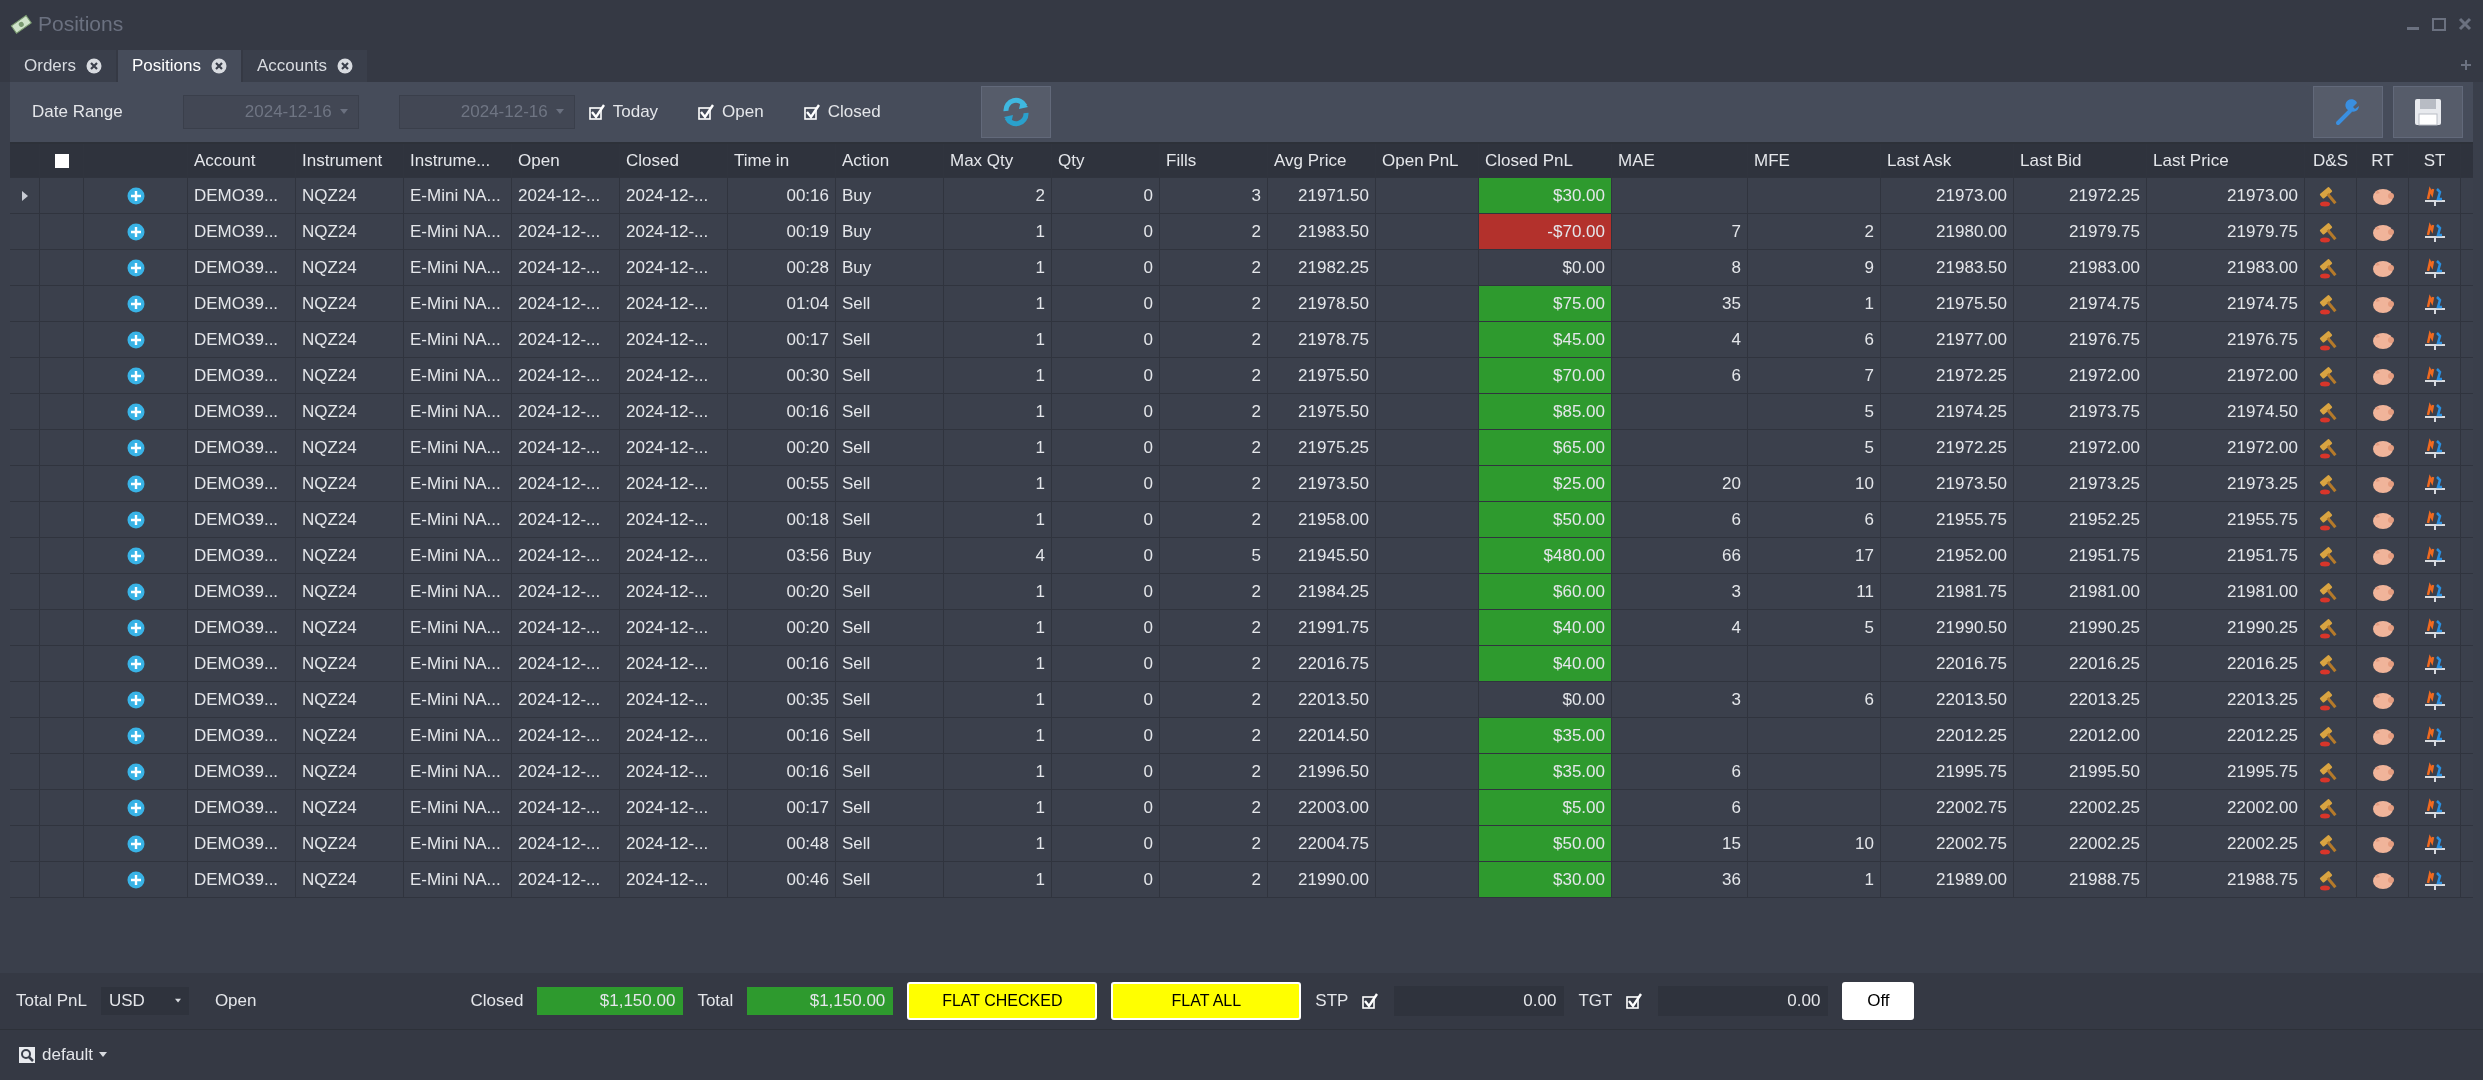 Image resolution: width=2483 pixels, height=1080 pixels. Describe the element at coordinates (1371, 1001) in the screenshot. I see `stp-checkbox` at that location.